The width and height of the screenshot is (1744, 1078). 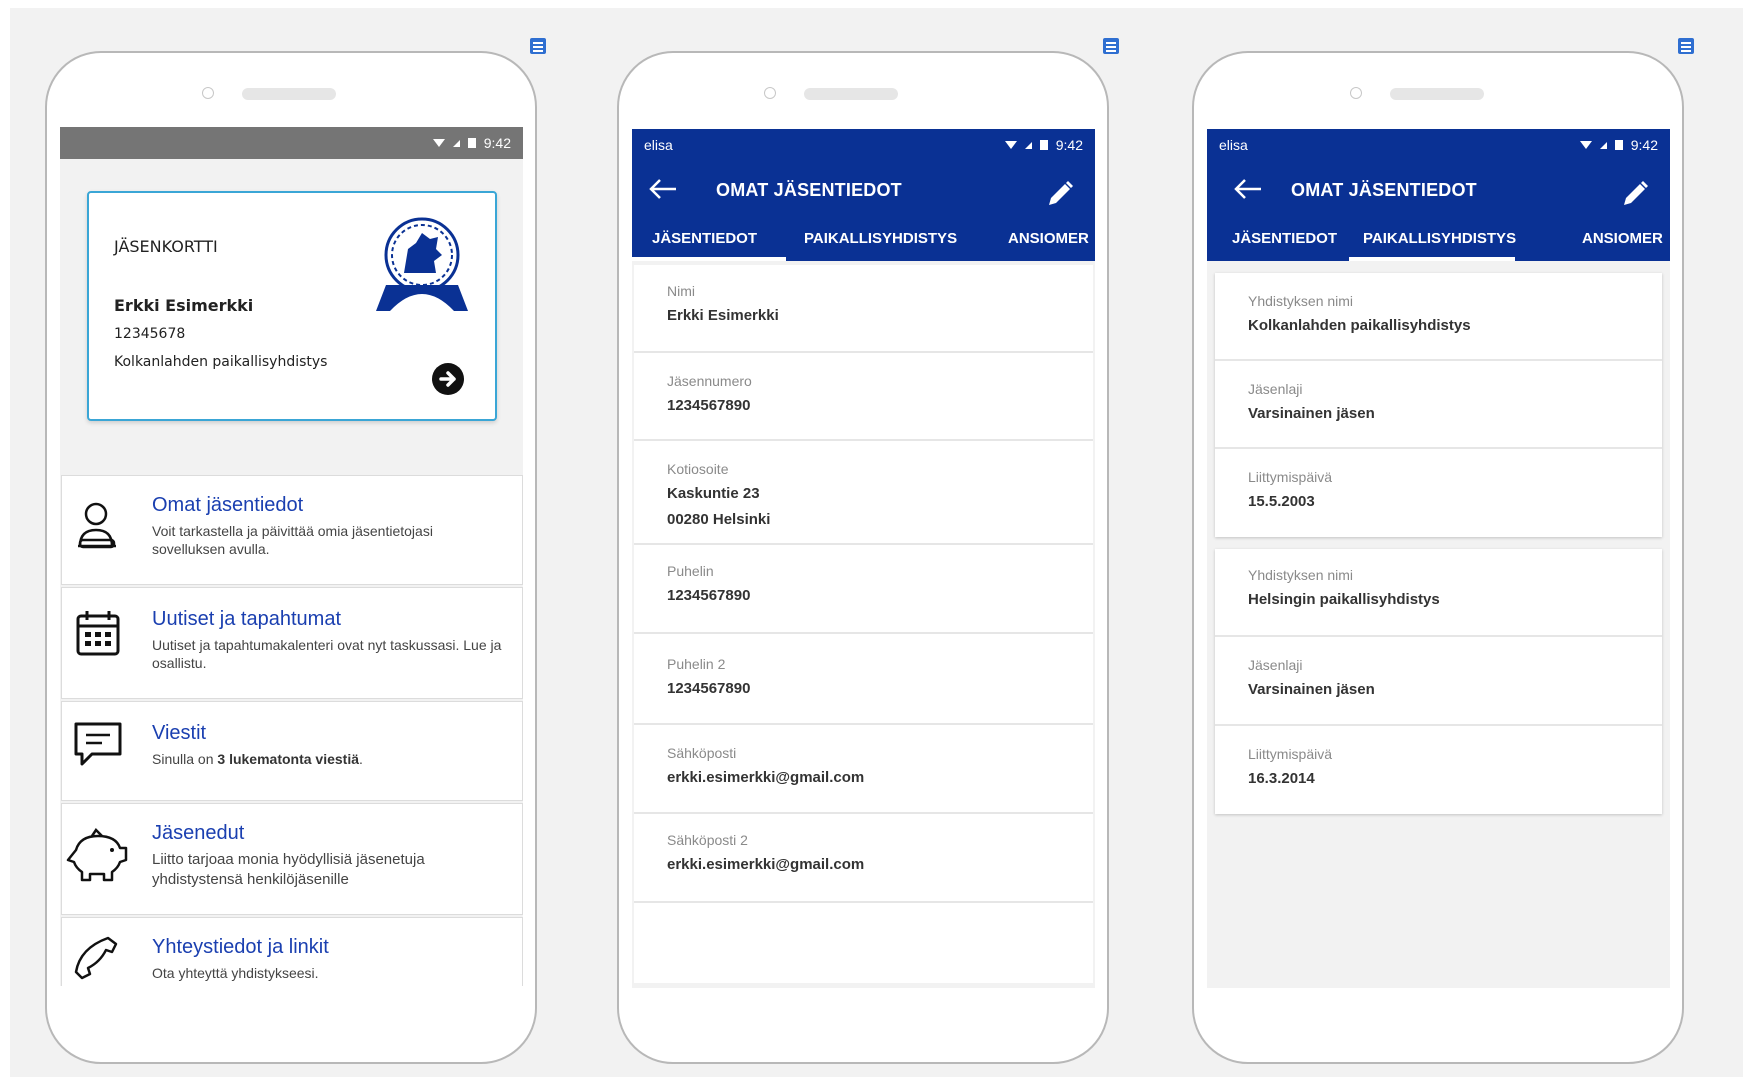 What do you see at coordinates (713, 493) in the screenshot?
I see `field-value: Kaskuntie 23` at bounding box center [713, 493].